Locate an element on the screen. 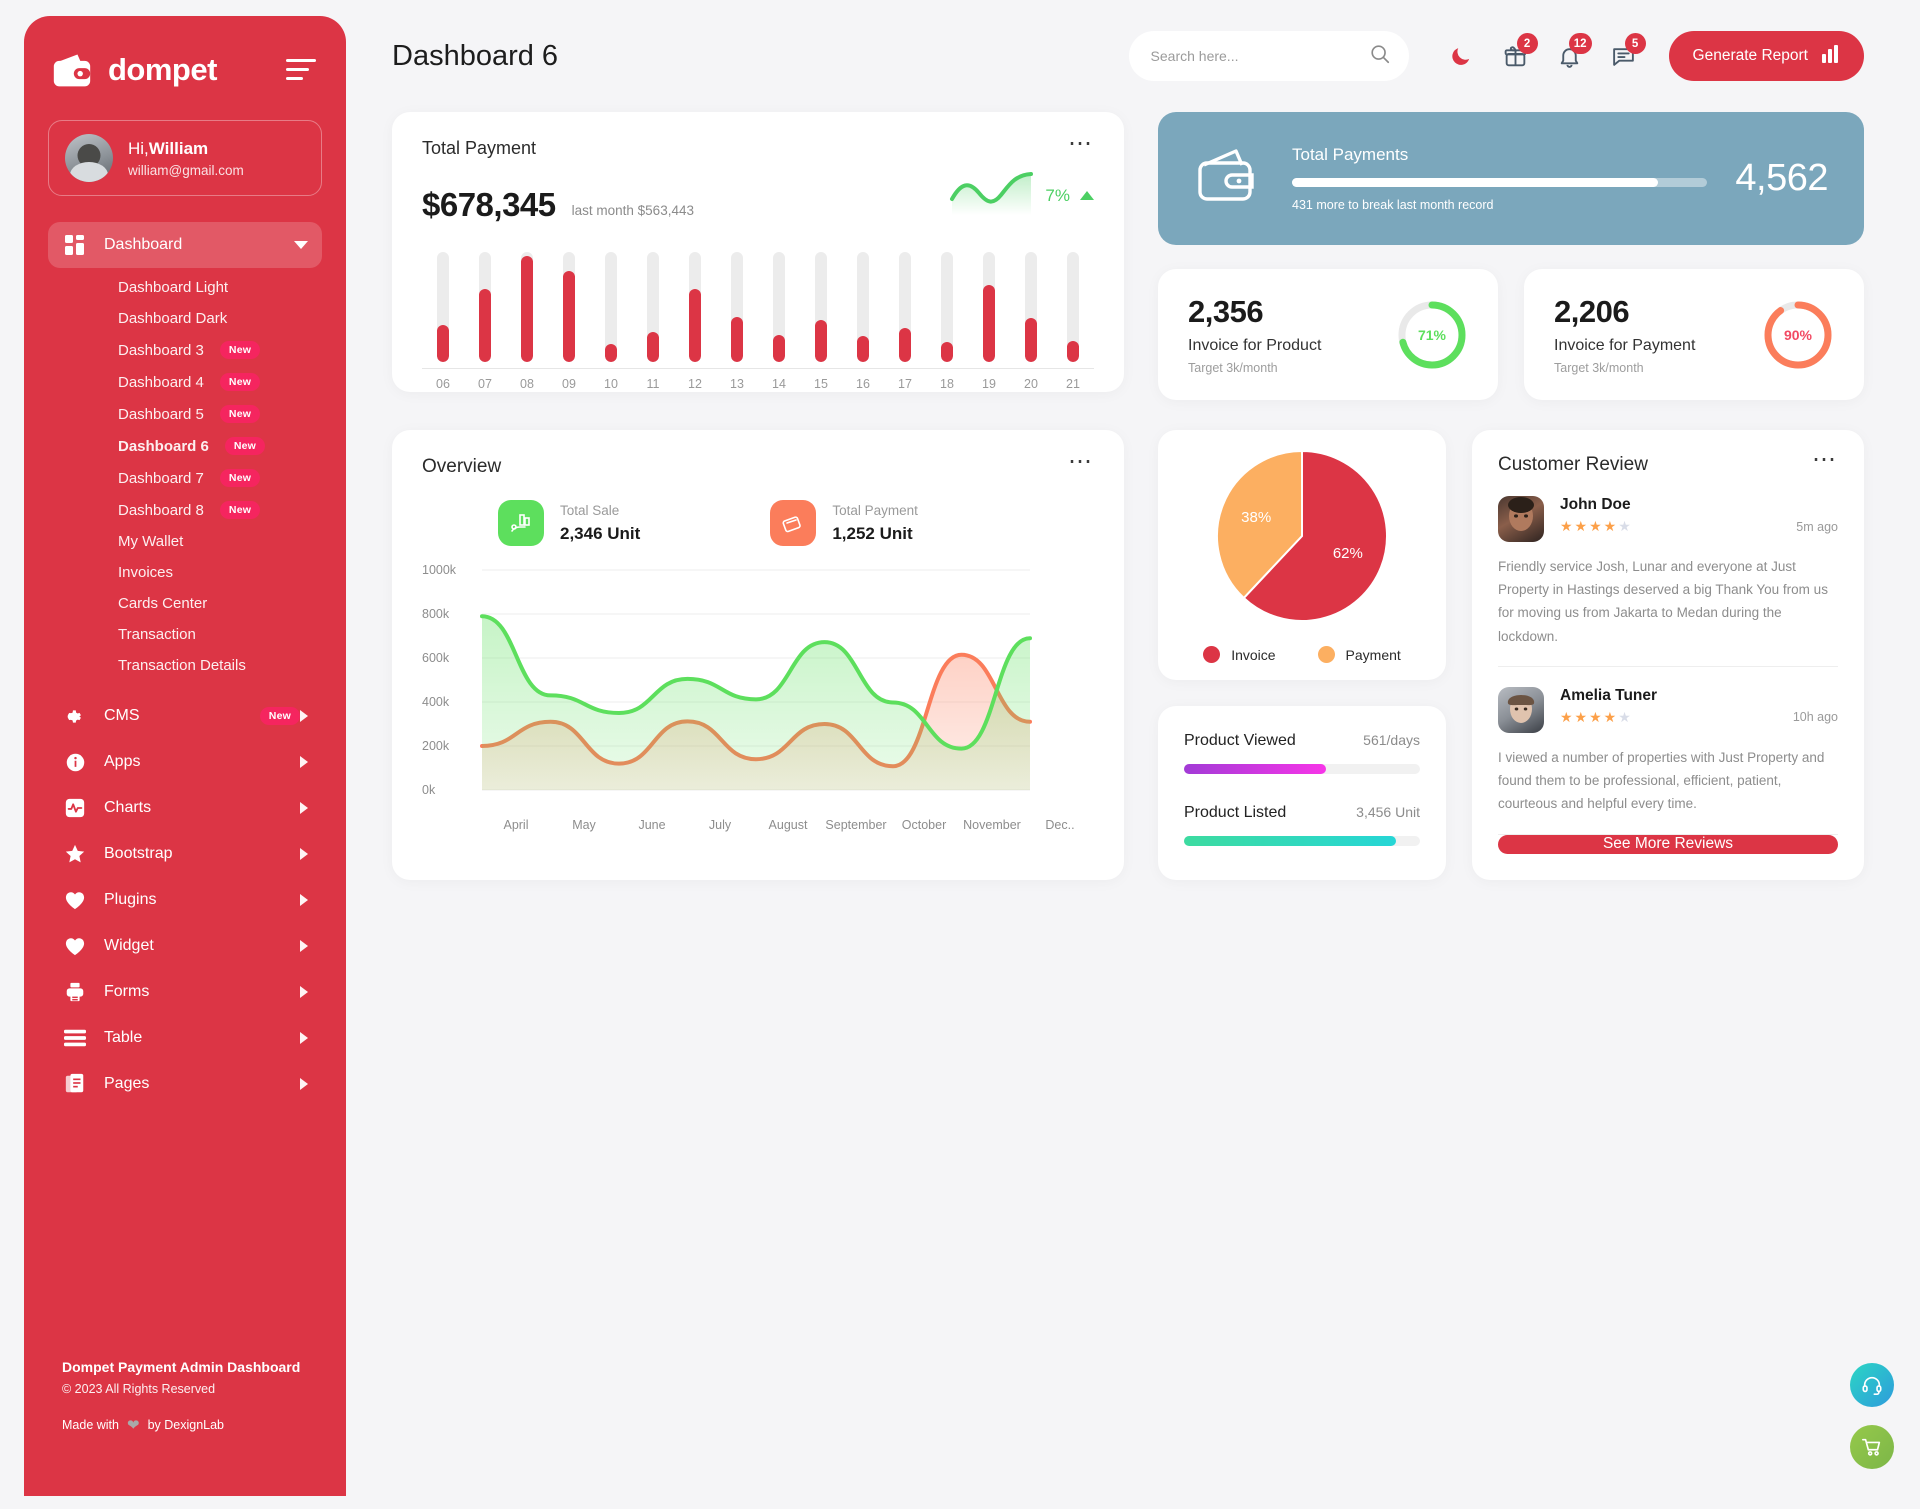 The width and height of the screenshot is (1920, 1509). generate-report-button: Generate Report is located at coordinates (1766, 56).